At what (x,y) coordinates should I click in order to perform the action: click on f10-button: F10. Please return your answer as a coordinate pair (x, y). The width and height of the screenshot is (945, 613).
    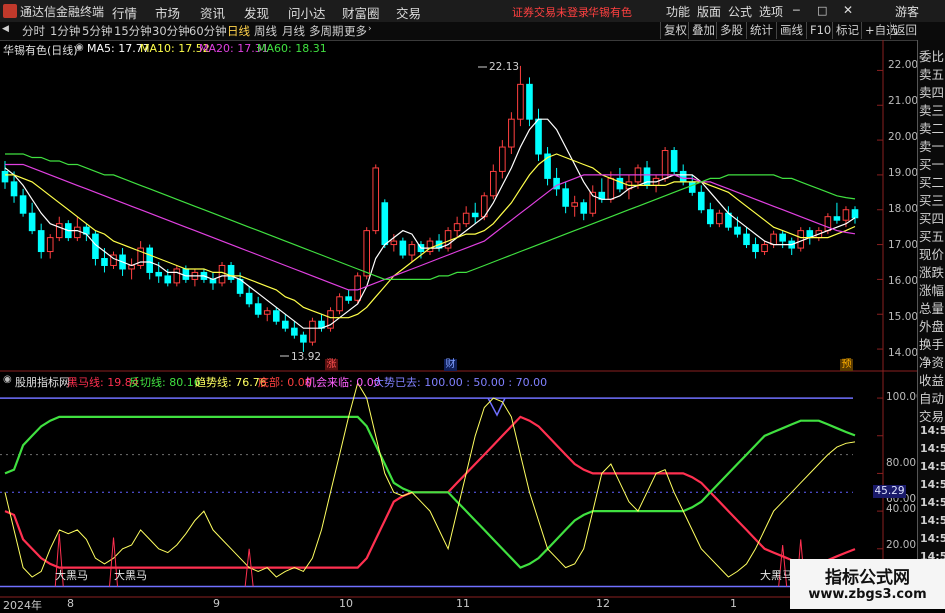
    Looking at the image, I should click on (820, 30).